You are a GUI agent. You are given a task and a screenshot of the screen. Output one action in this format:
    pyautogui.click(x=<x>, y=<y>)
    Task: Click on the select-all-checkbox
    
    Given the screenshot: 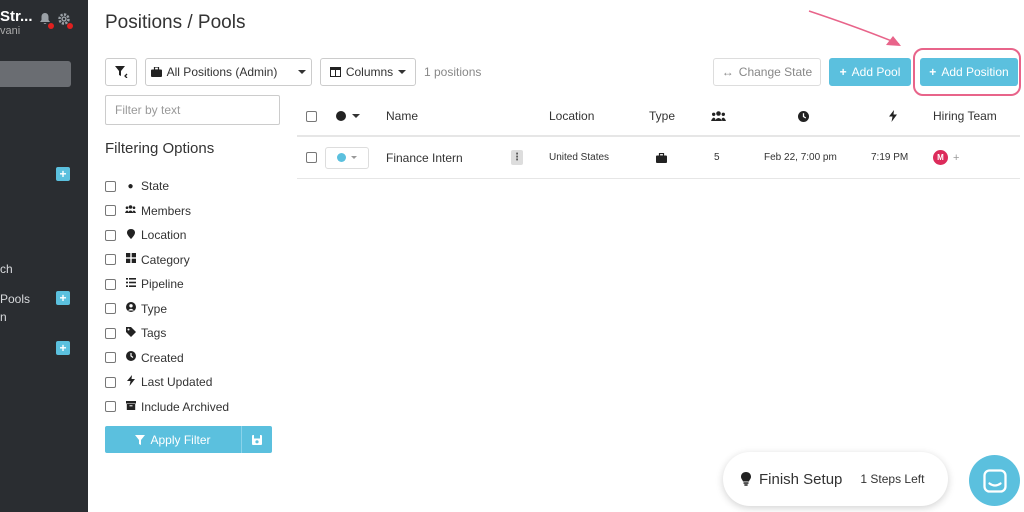 What is the action you would take?
    pyautogui.click(x=311, y=116)
    